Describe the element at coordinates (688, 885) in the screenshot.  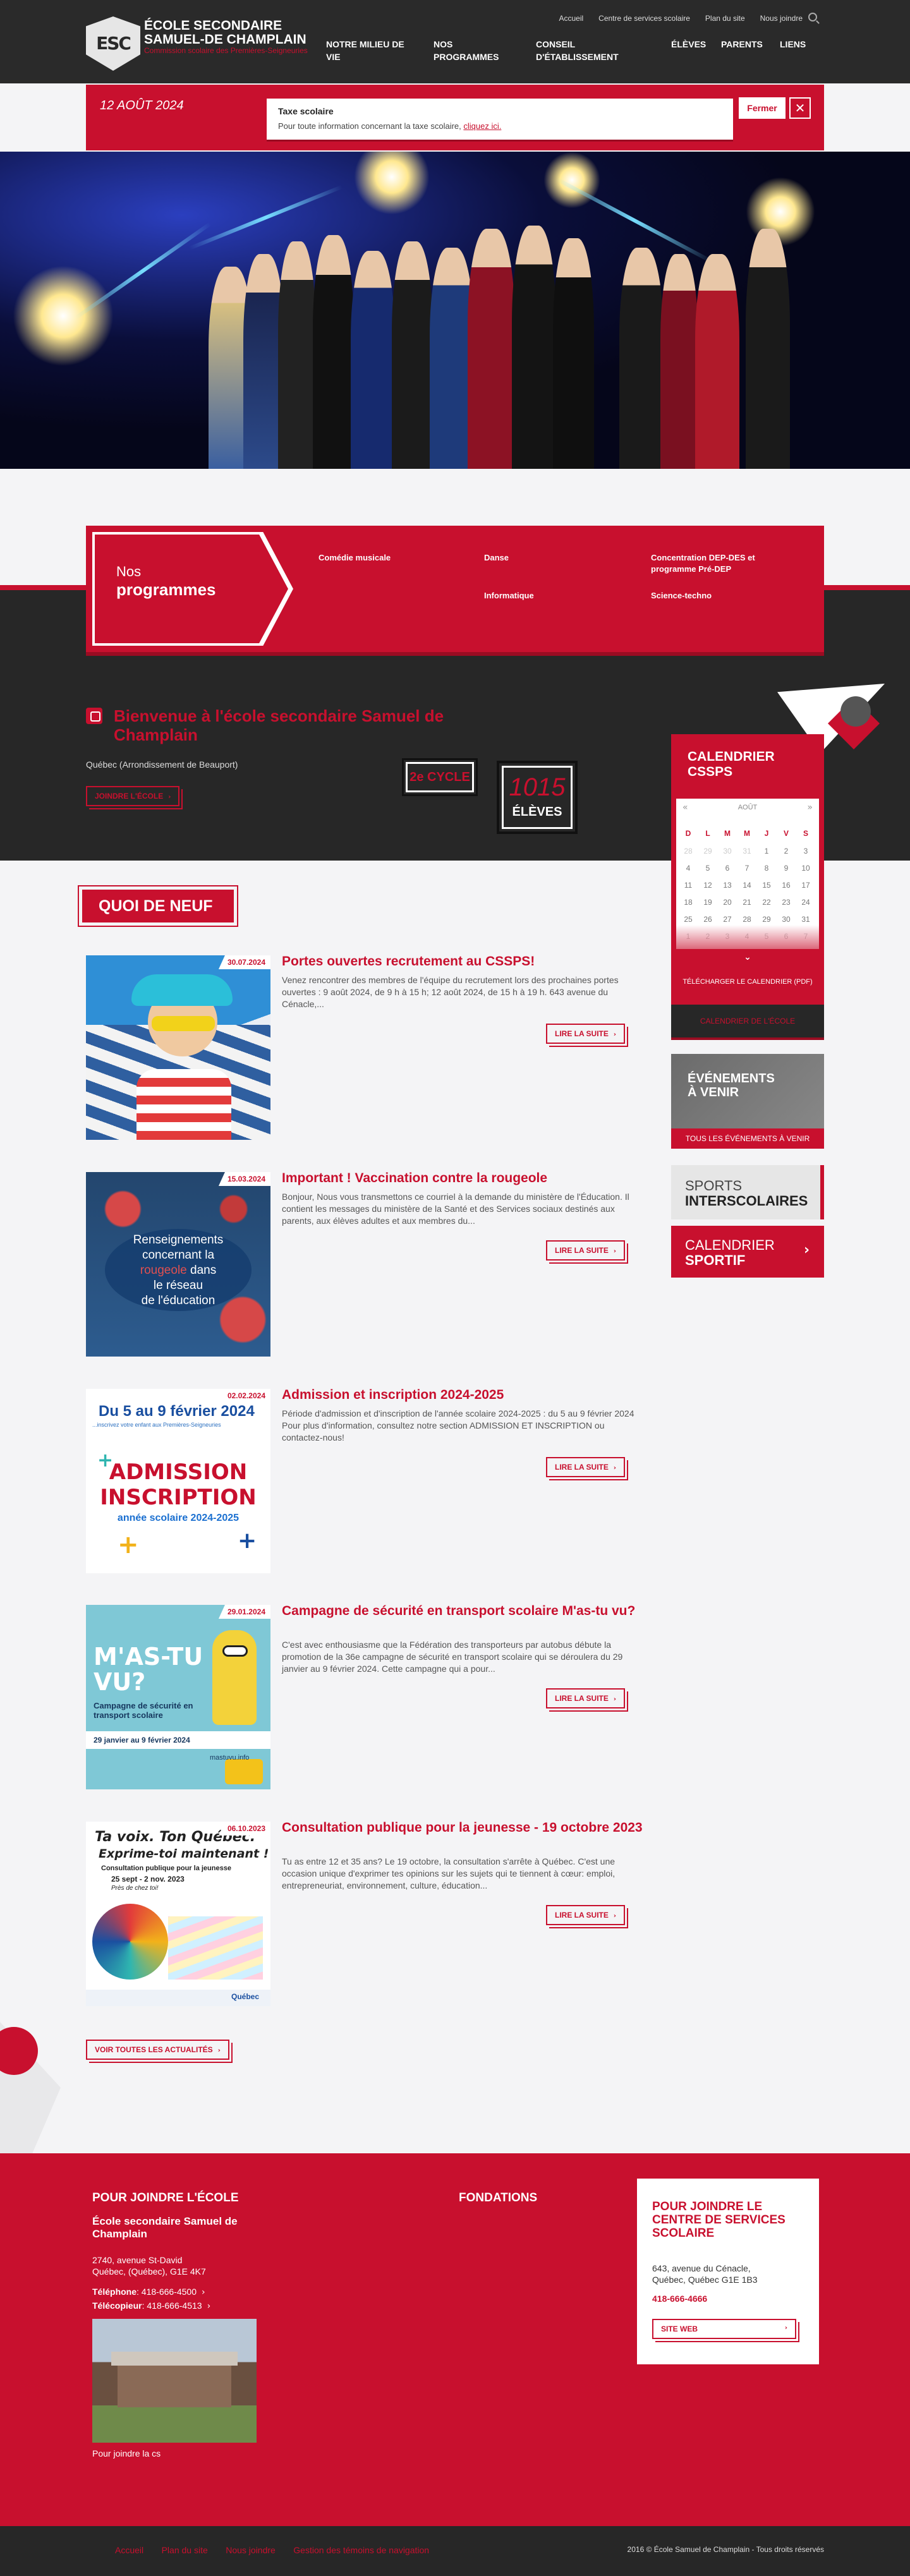
I see `calendar-day: 11` at that location.